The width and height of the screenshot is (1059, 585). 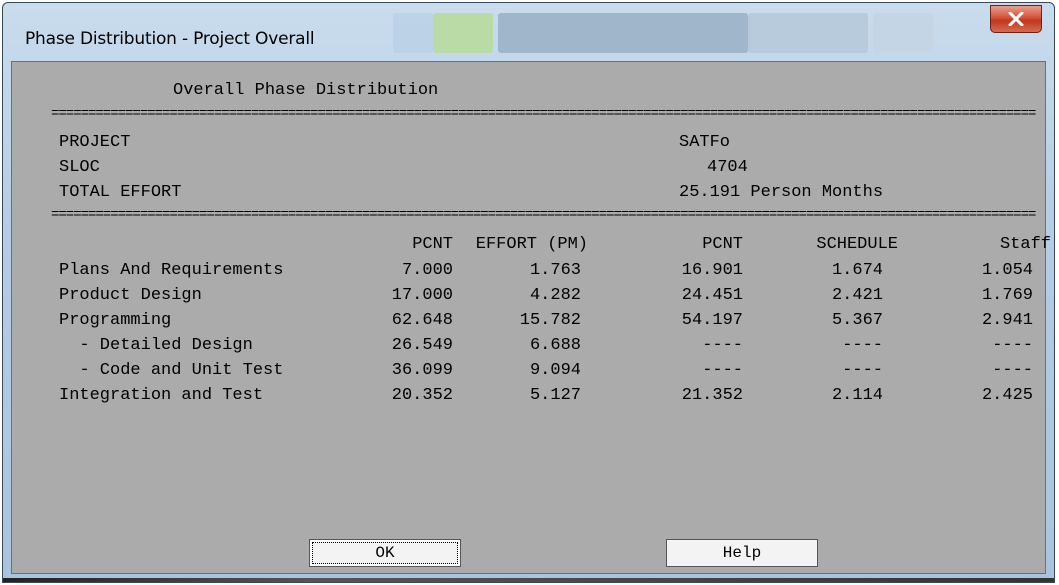 I want to click on pcnt2-cell: 54.197, so click(x=712, y=320).